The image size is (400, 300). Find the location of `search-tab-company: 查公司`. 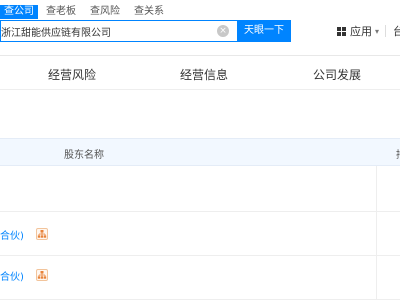

search-tab-company: 查公司 is located at coordinates (19, 12).